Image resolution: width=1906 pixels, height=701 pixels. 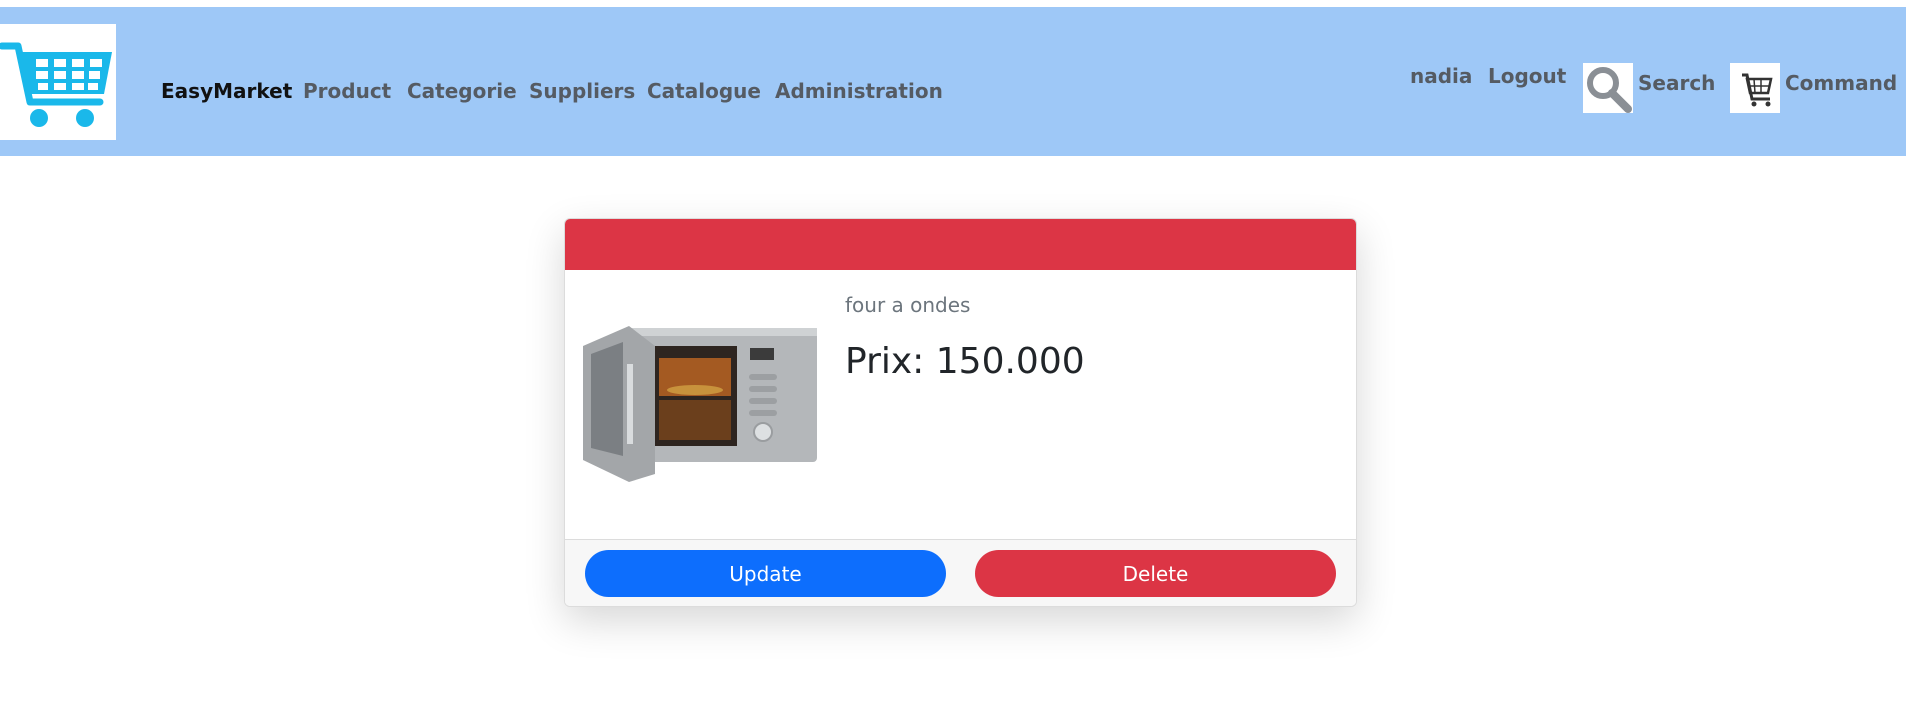 I want to click on logo, so click(x=58, y=82).